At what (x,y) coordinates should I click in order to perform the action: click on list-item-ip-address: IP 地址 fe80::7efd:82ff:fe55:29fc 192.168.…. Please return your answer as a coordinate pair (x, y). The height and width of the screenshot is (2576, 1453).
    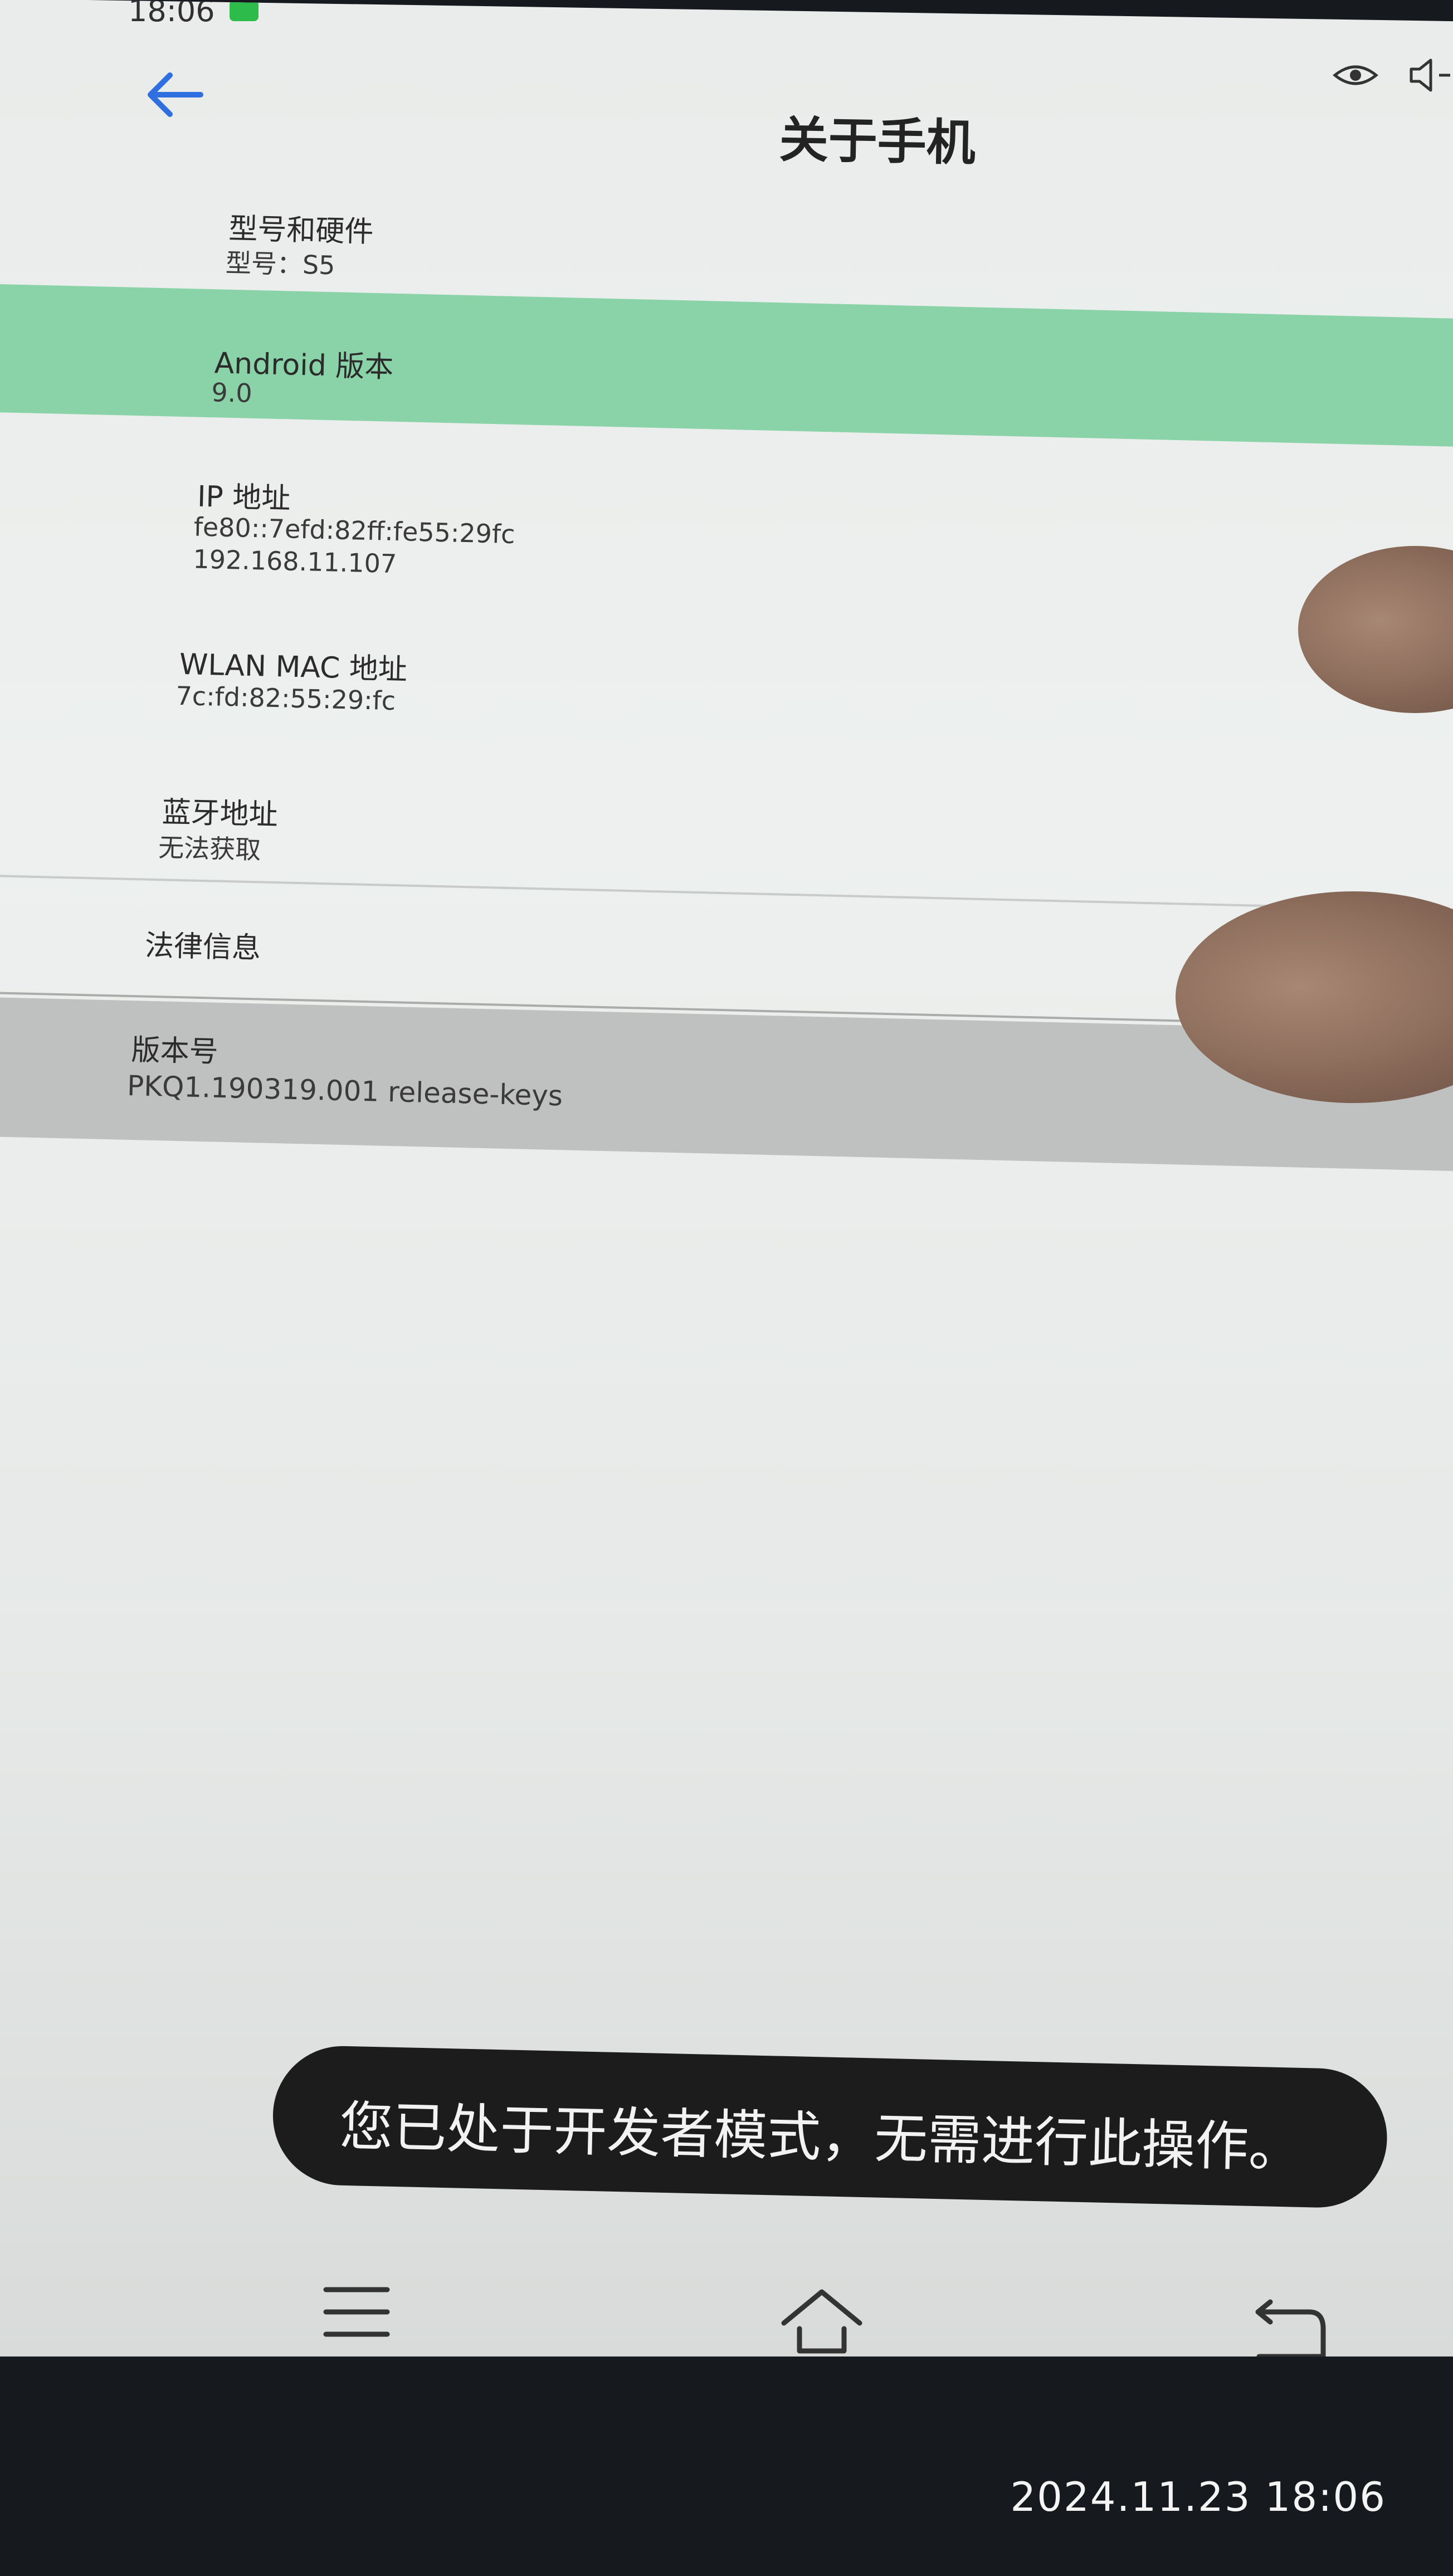
    Looking at the image, I should click on (726, 522).